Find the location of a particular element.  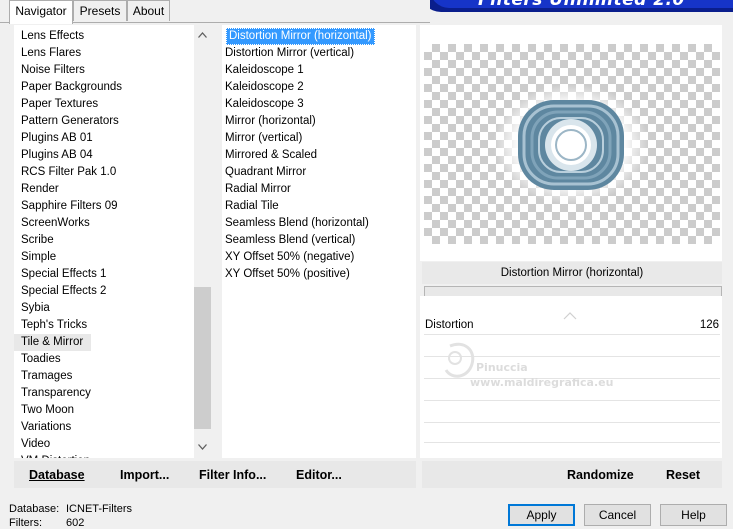

randomize-button: Randomize is located at coordinates (600, 475).